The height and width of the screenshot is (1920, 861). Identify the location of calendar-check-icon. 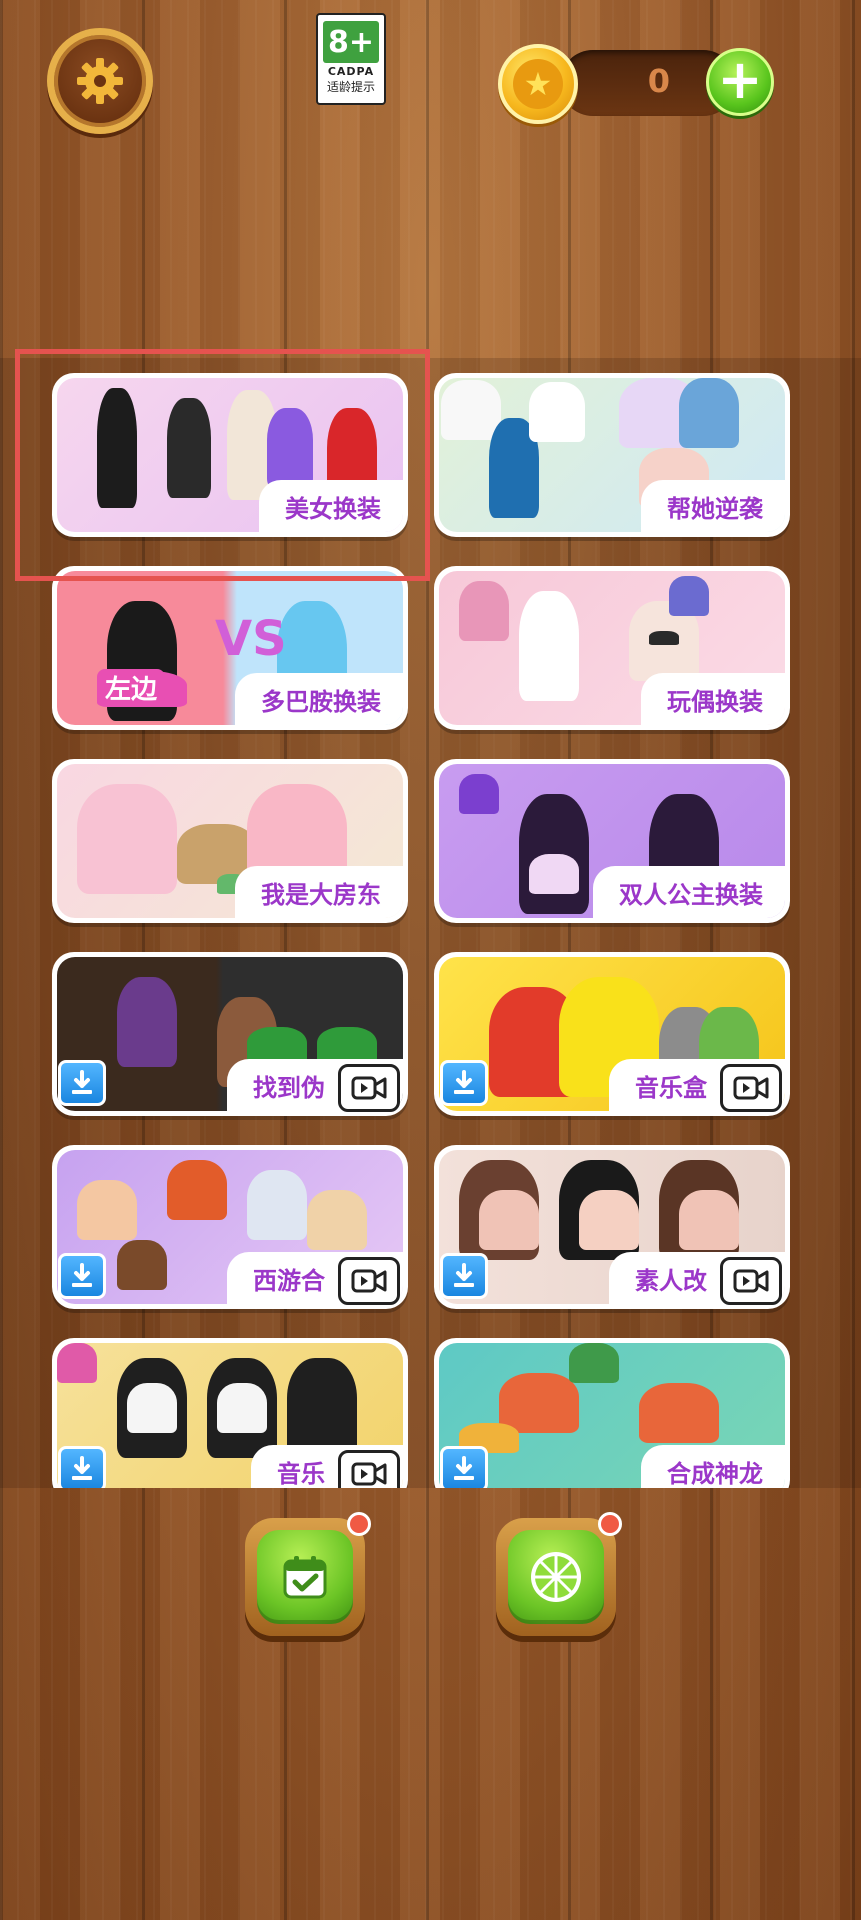
(305, 1577).